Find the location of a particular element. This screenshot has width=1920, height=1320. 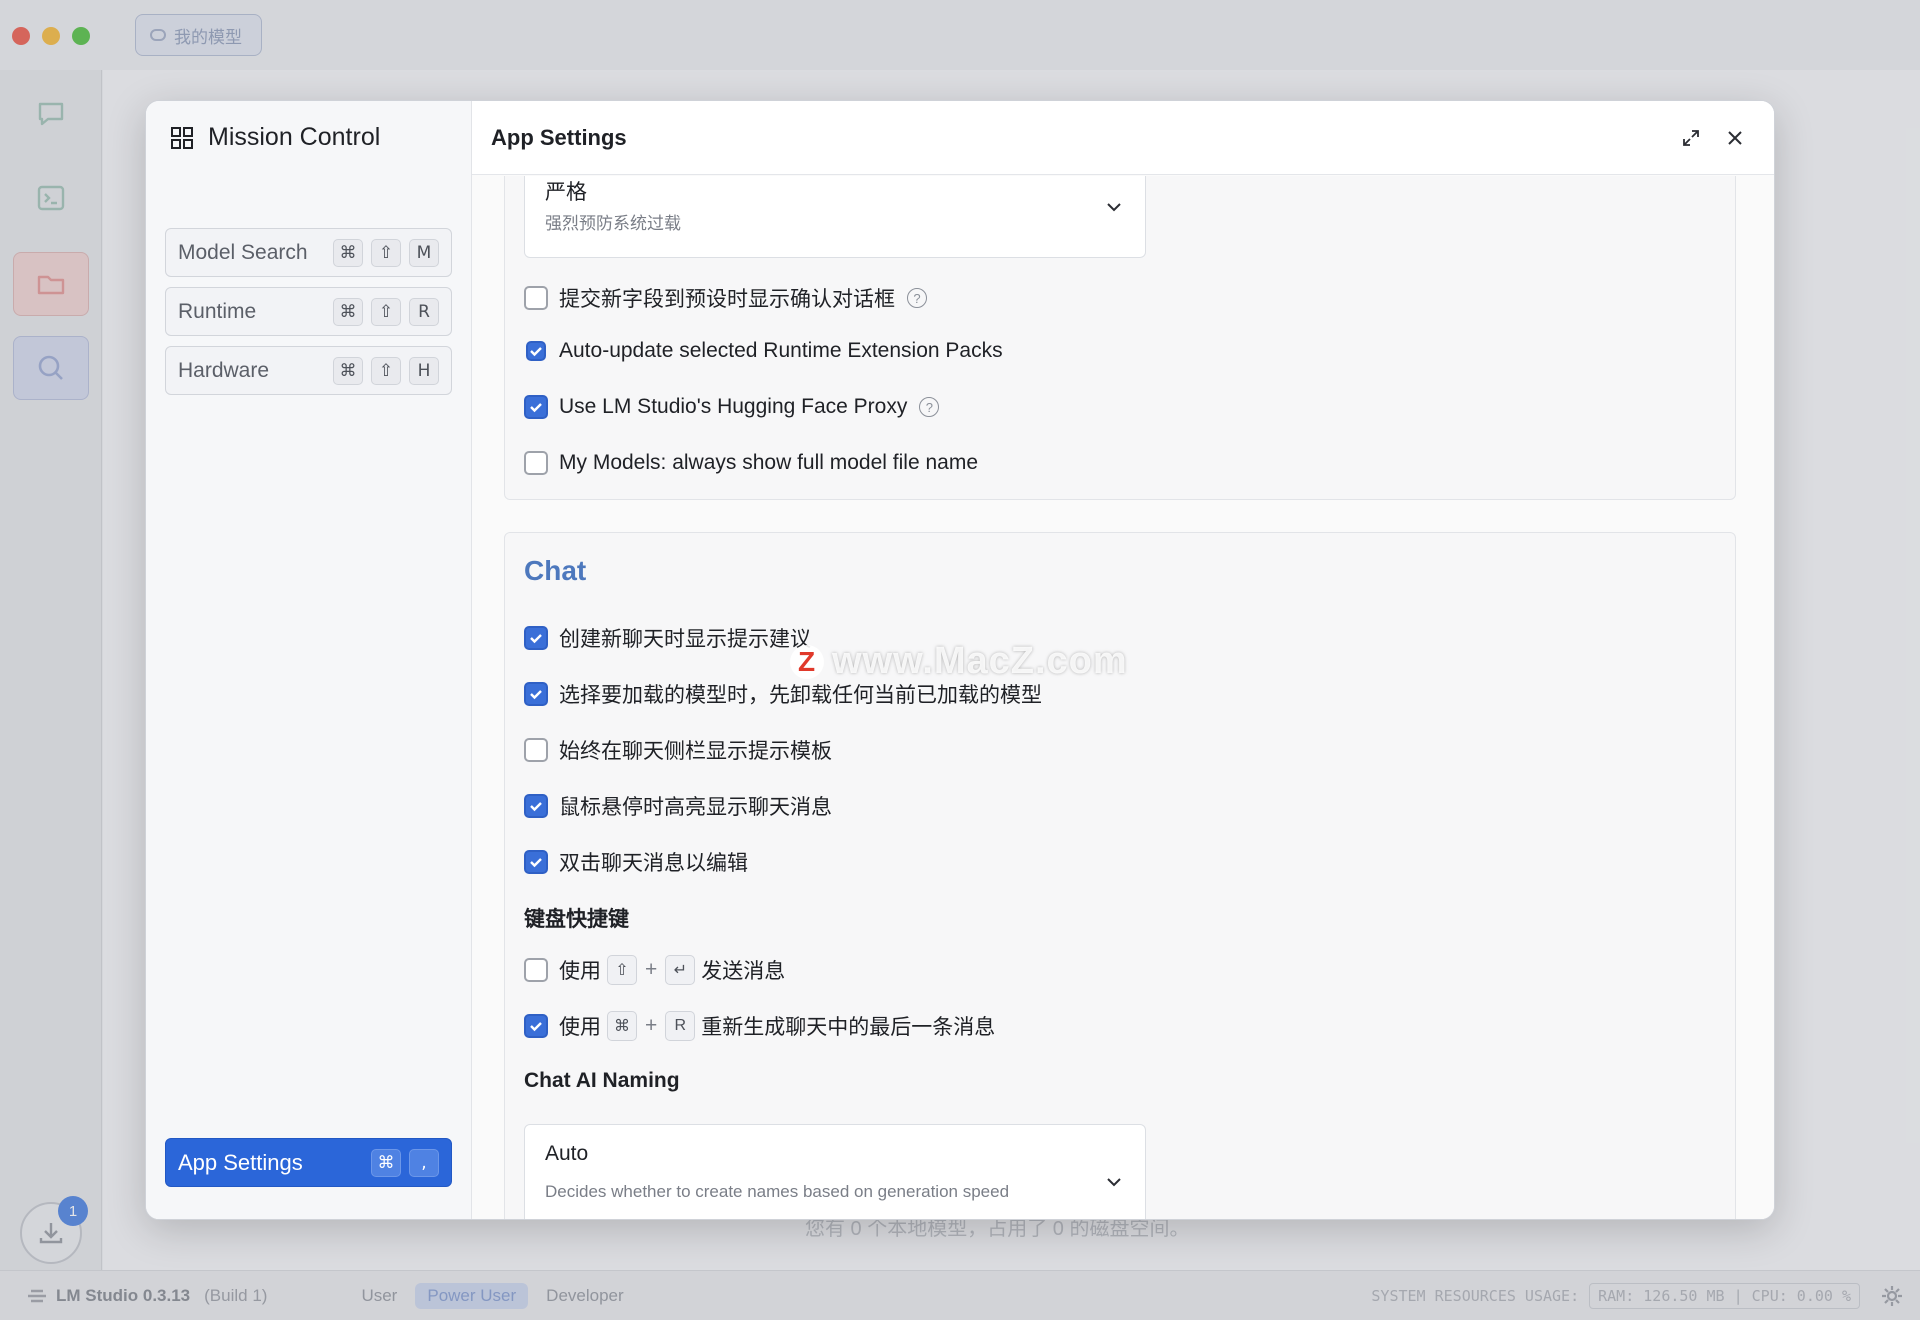

robot-icon is located at coordinates (158, 35).